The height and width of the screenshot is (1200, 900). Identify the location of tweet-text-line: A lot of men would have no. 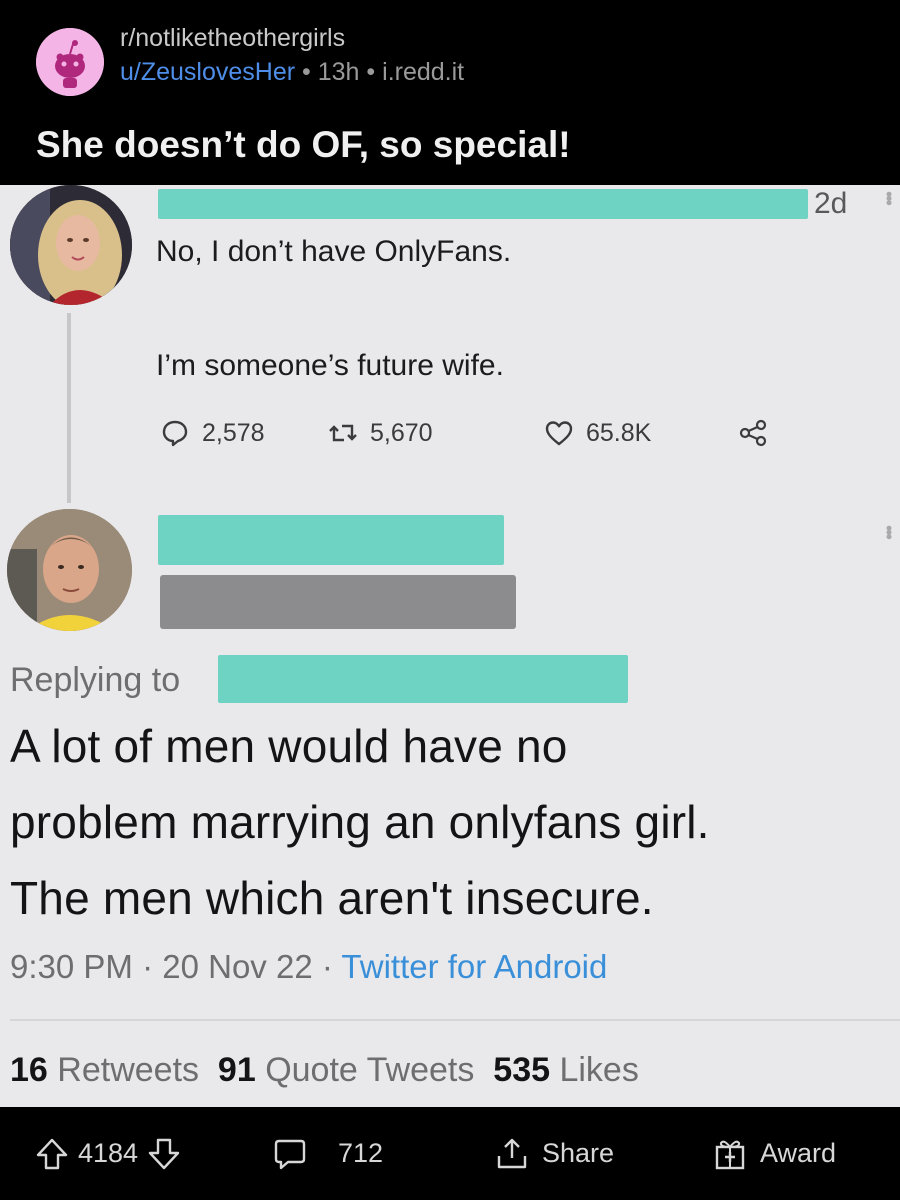
(289, 746).